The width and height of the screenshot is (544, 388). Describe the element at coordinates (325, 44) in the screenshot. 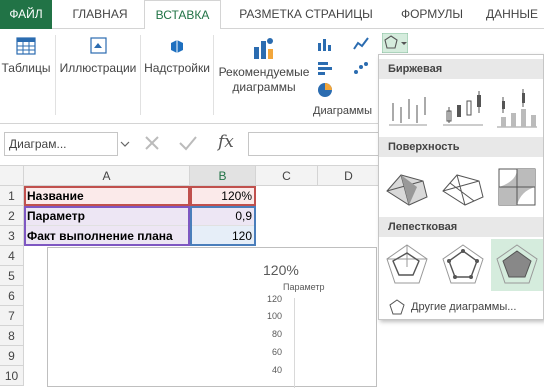

I see `column-chart-icon` at that location.